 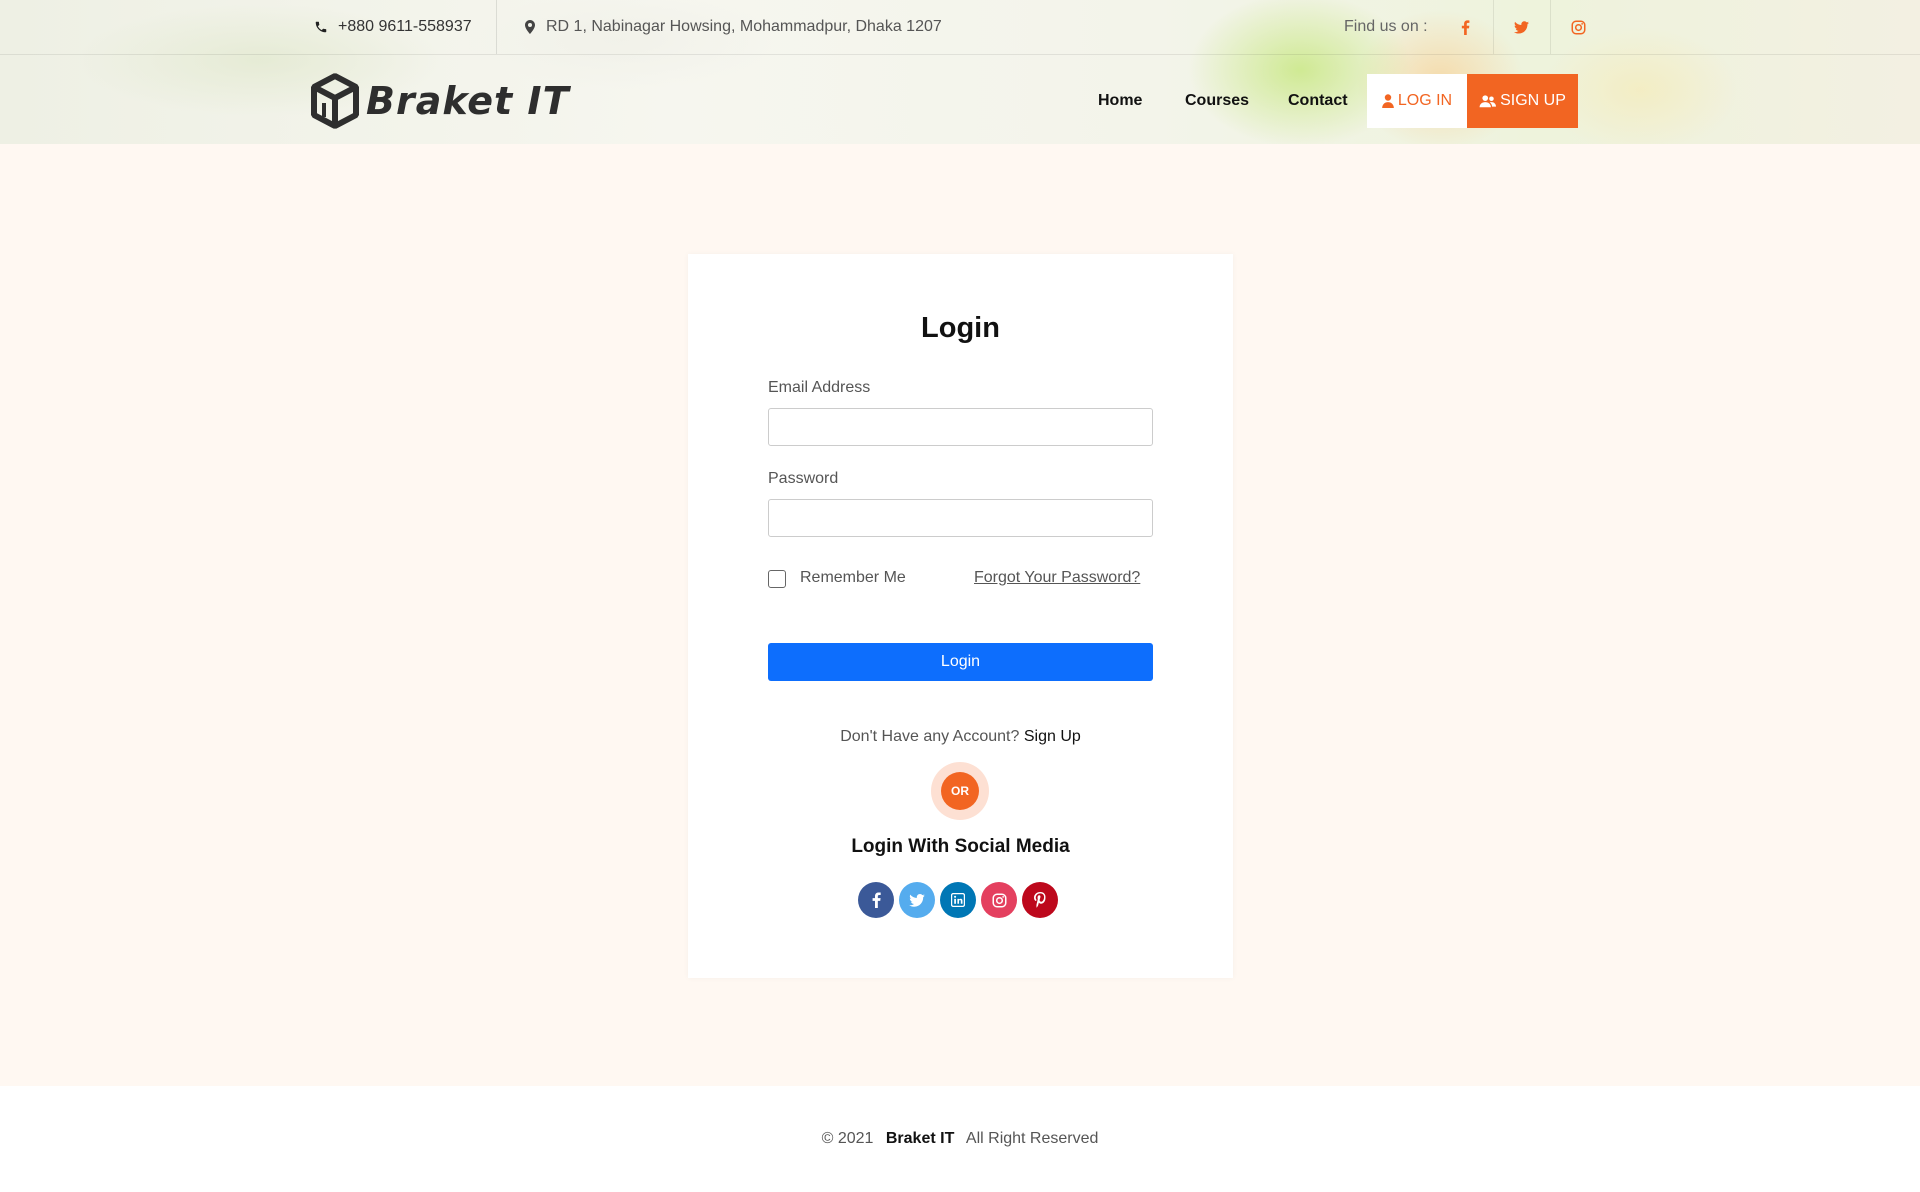 I want to click on nav-courses-link: Courses, so click(x=1217, y=101).